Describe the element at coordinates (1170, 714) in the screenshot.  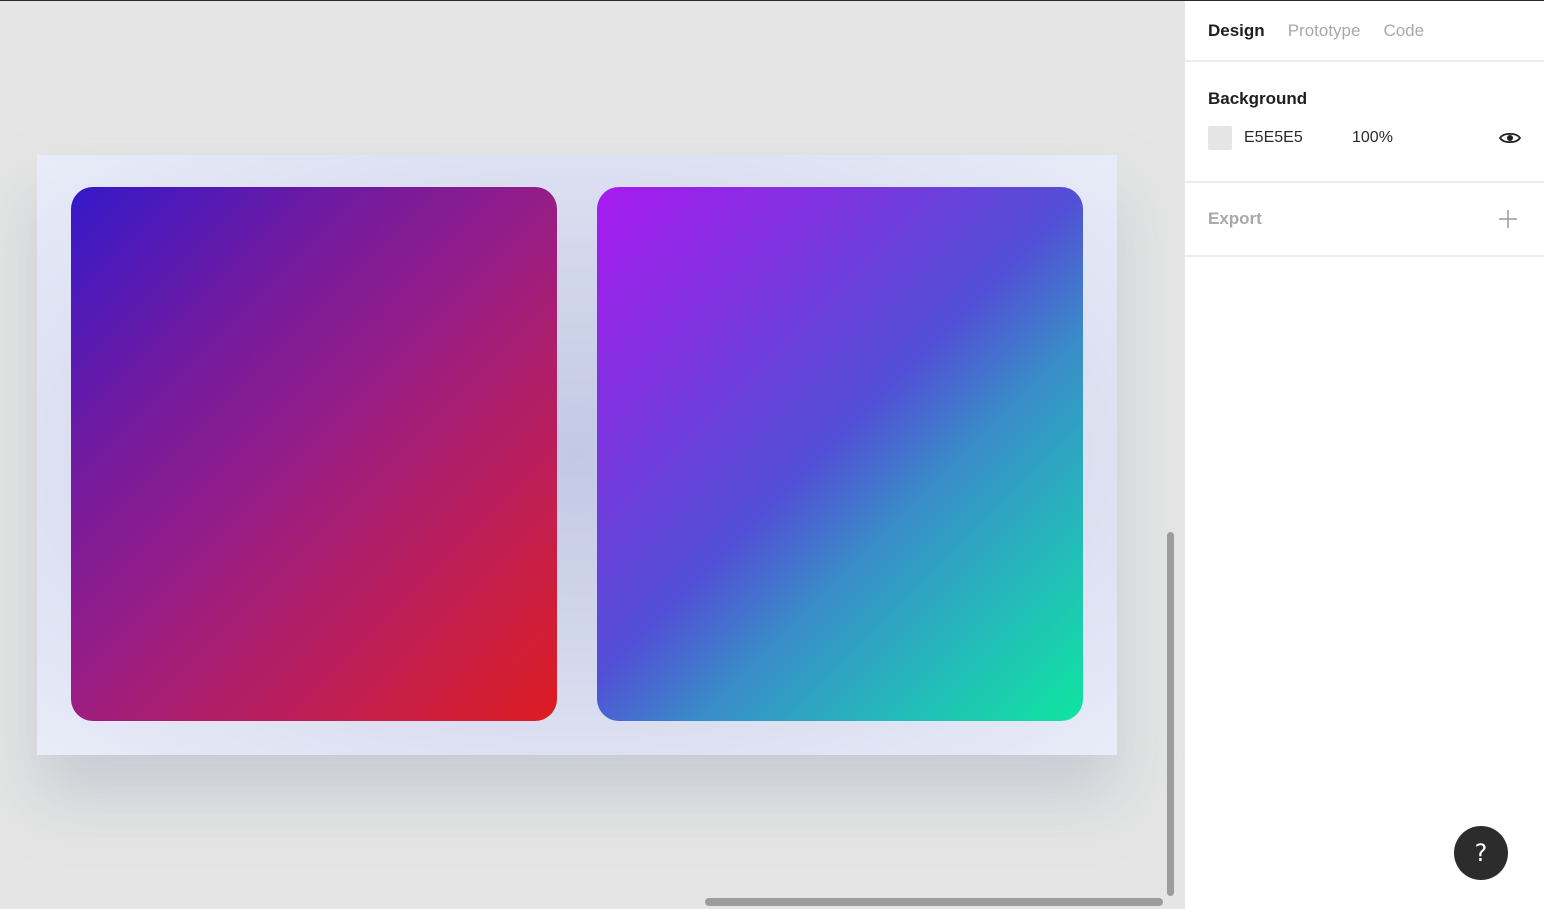
I see `vertical-scrollbar` at that location.